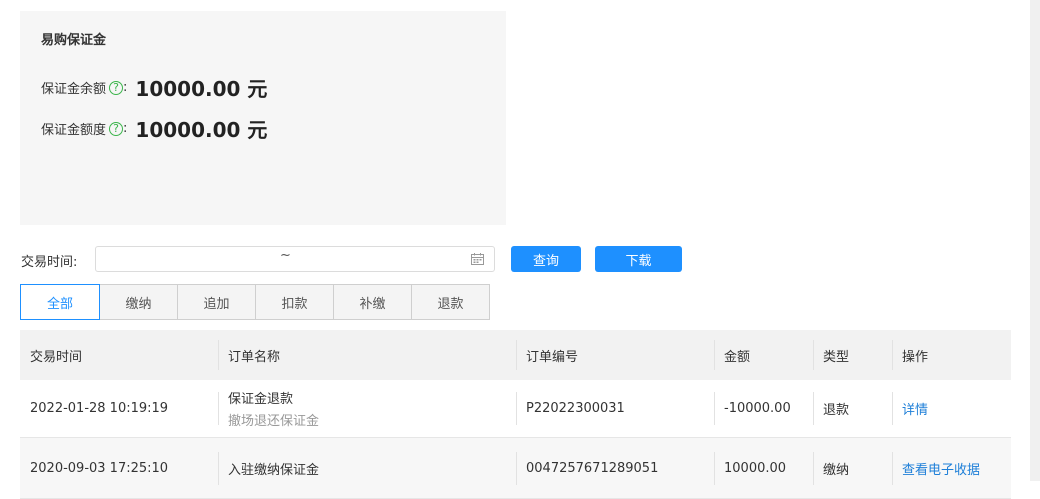  Describe the element at coordinates (737, 357) in the screenshot. I see `col-amount: 金额` at that location.